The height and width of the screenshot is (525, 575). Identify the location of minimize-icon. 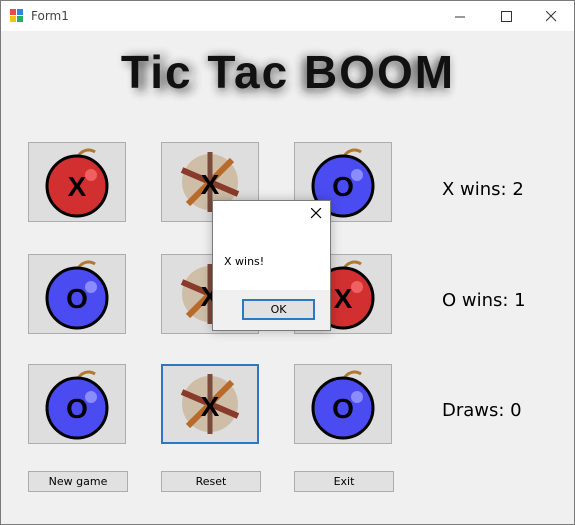
(459, 16).